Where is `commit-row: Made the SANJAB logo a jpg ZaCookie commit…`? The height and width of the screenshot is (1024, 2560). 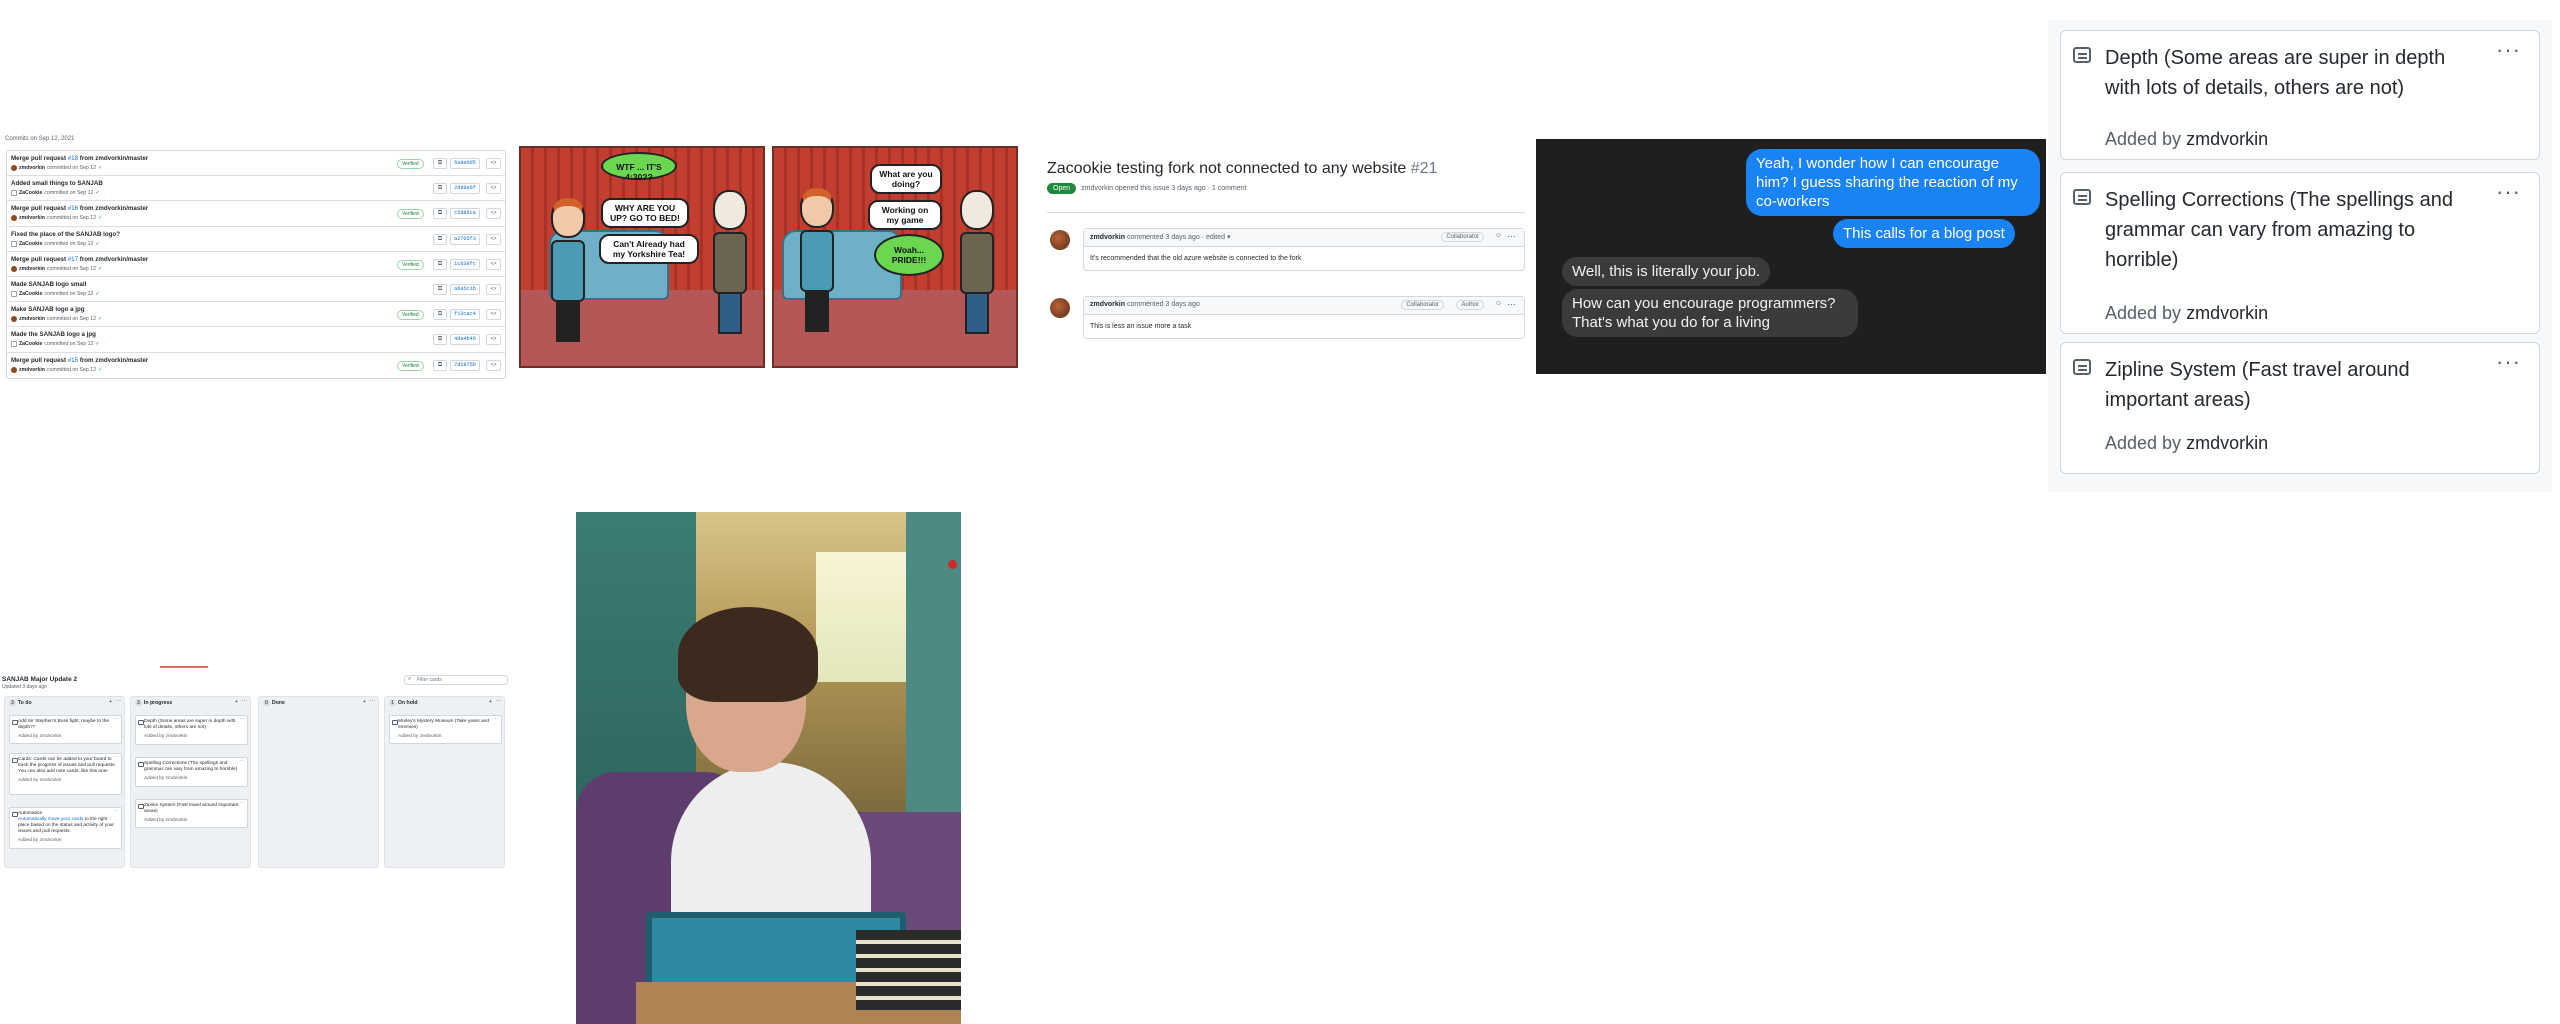 commit-row: Made the SANJAB logo a jpg ZaCookie commit… is located at coordinates (256, 340).